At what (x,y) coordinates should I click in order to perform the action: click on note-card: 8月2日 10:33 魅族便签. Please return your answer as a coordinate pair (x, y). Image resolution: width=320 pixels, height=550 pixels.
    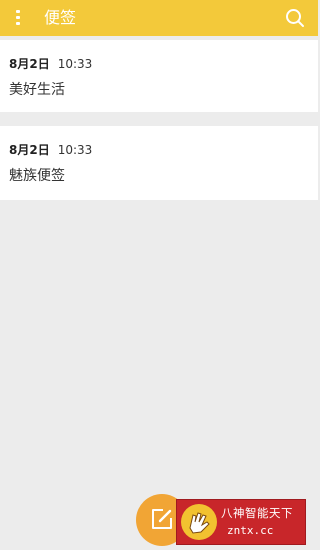
    Looking at the image, I should click on (159, 163).